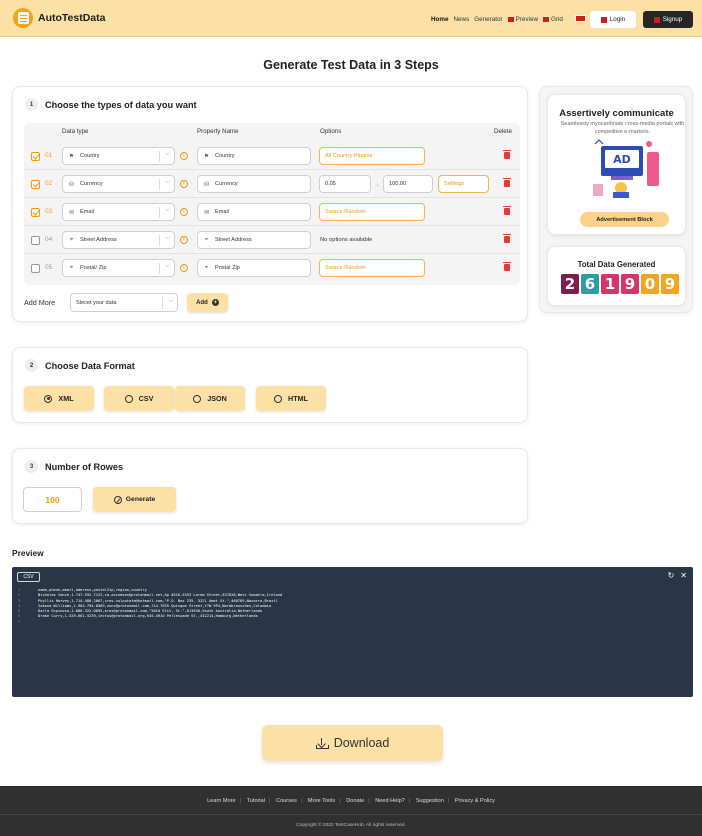 This screenshot has height=836, width=702. I want to click on step3-title: Number of Rowes, so click(84, 466).